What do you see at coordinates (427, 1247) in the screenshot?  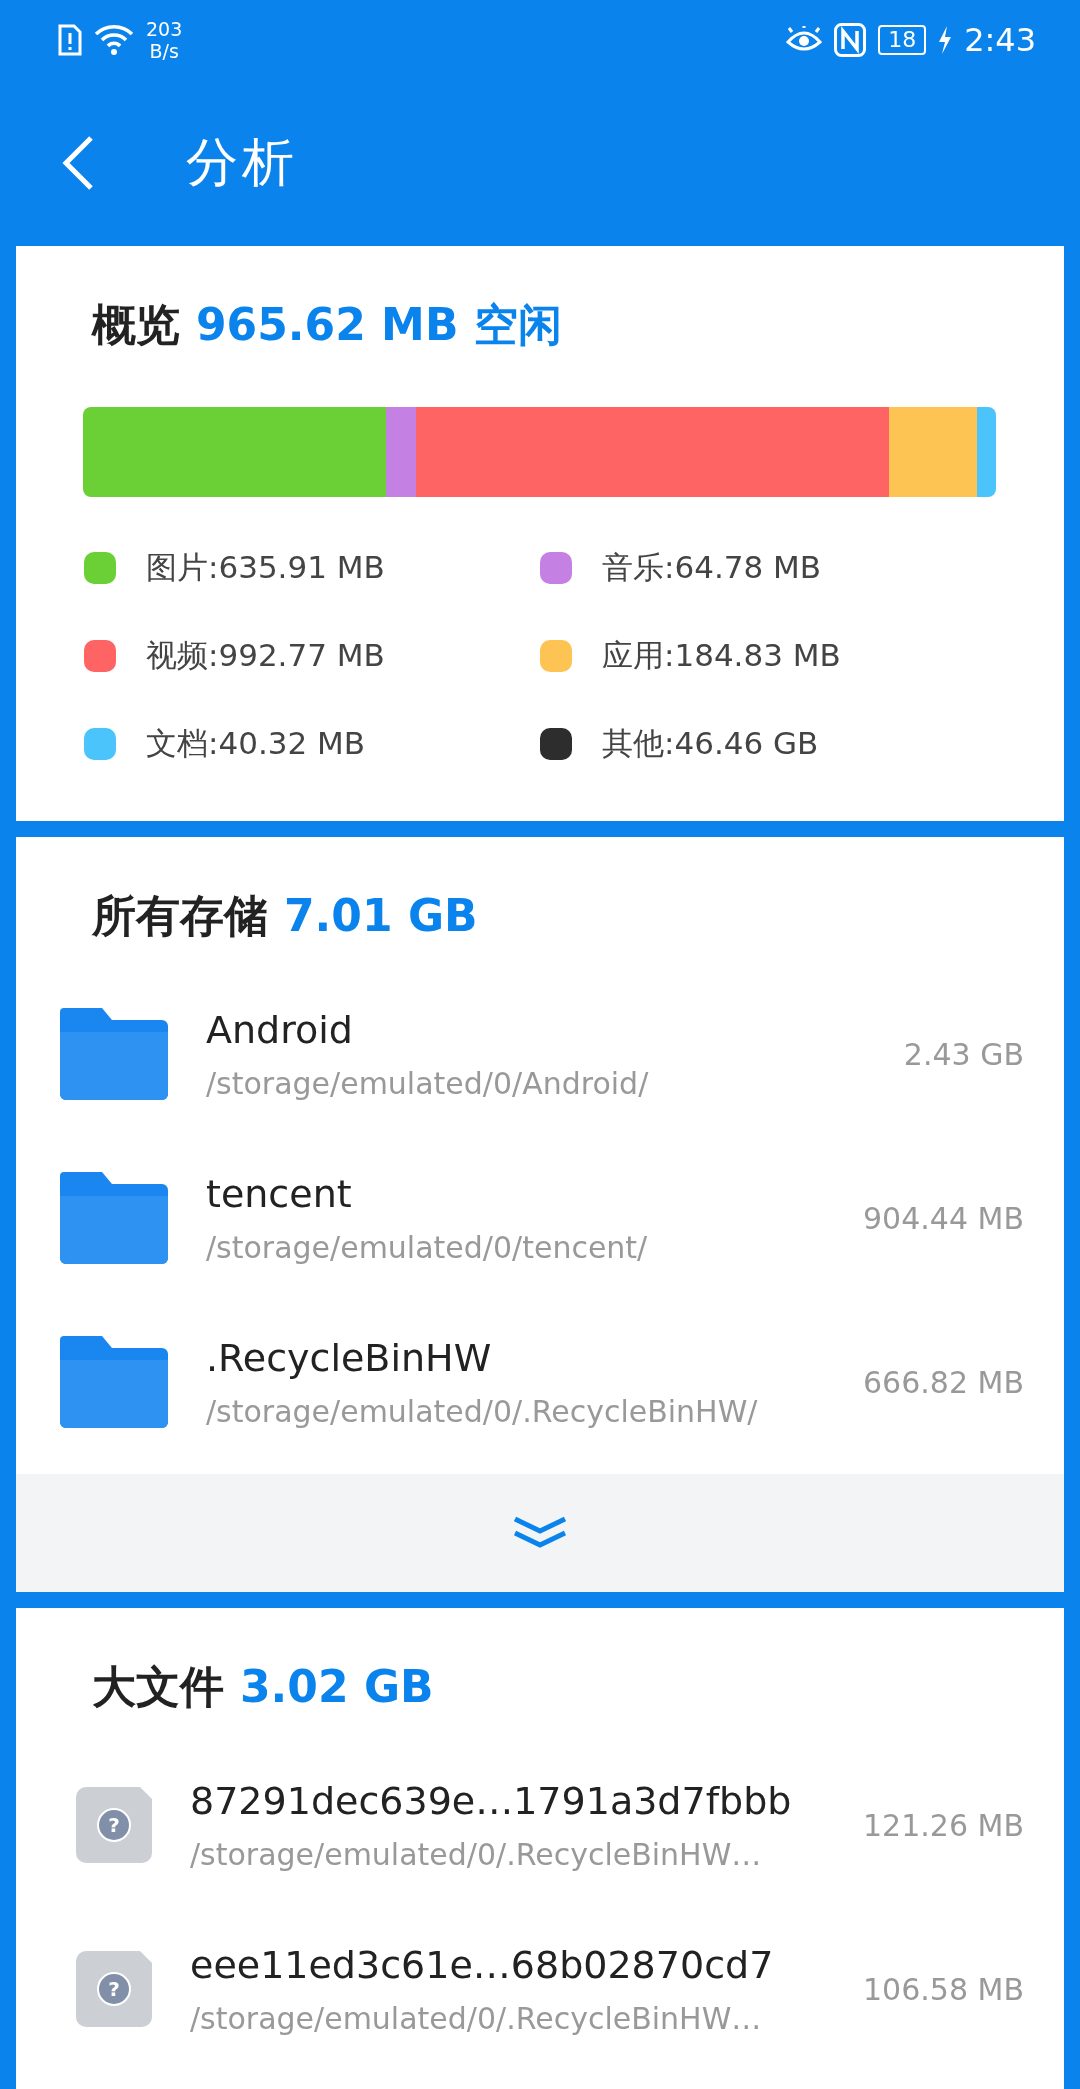 I see `folder-path: /storage/emulated/0/tencent/` at bounding box center [427, 1247].